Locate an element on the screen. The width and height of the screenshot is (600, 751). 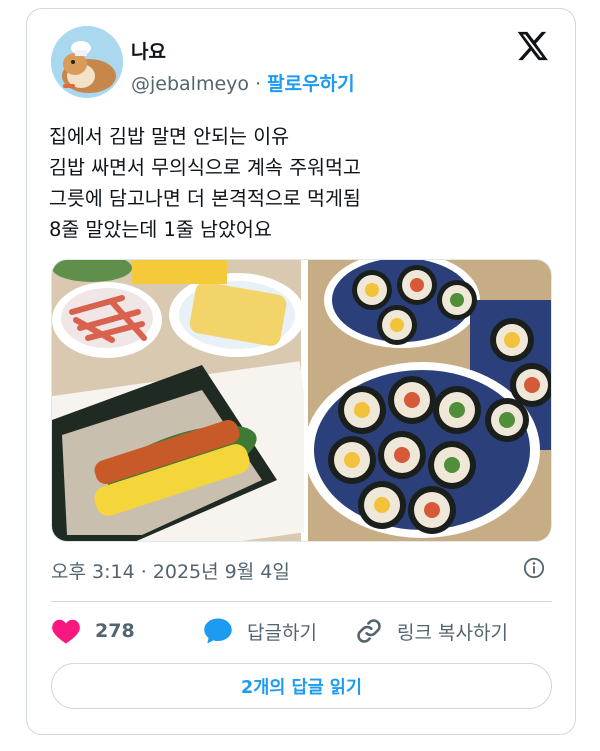
read-replies-button: 2개의 답글 읽기 is located at coordinates (301, 686).